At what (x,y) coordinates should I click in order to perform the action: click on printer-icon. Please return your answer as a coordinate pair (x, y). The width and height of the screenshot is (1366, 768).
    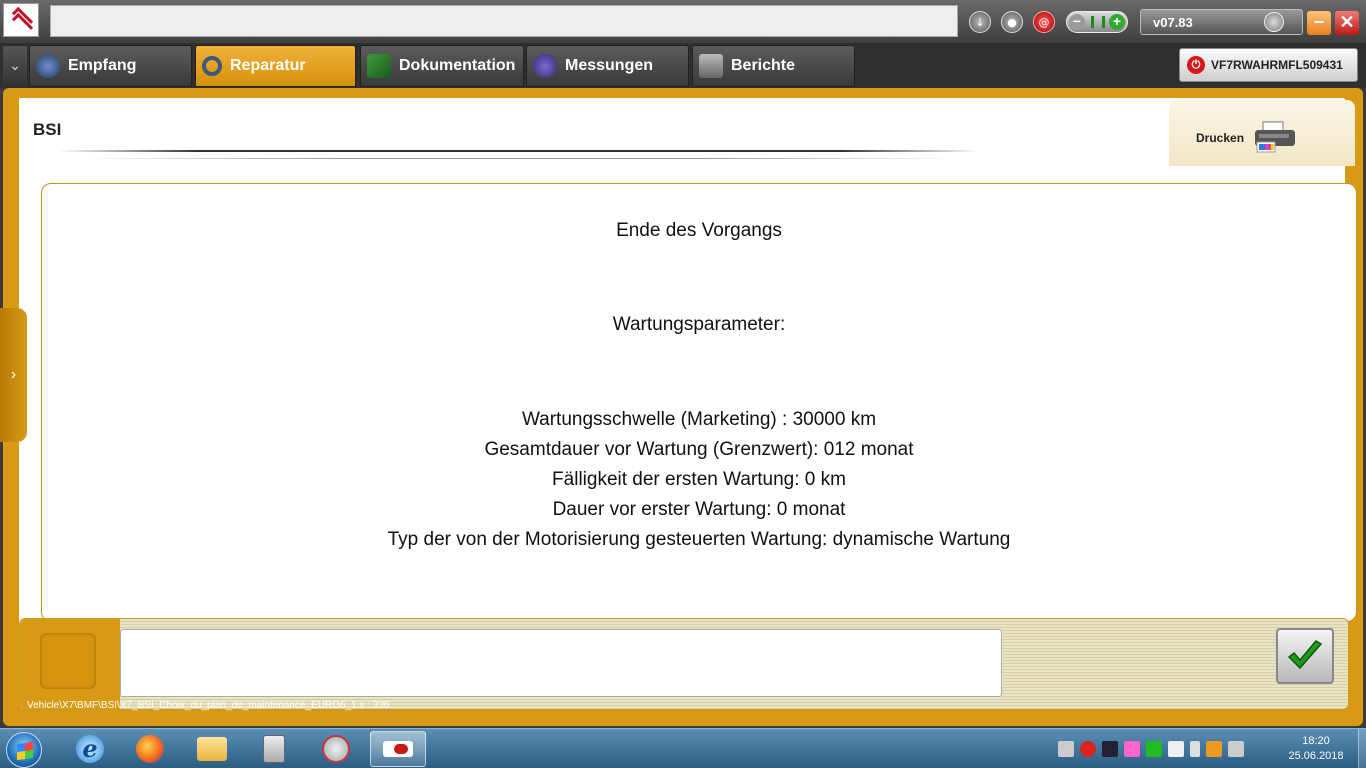
    Looking at the image, I should click on (1275, 137).